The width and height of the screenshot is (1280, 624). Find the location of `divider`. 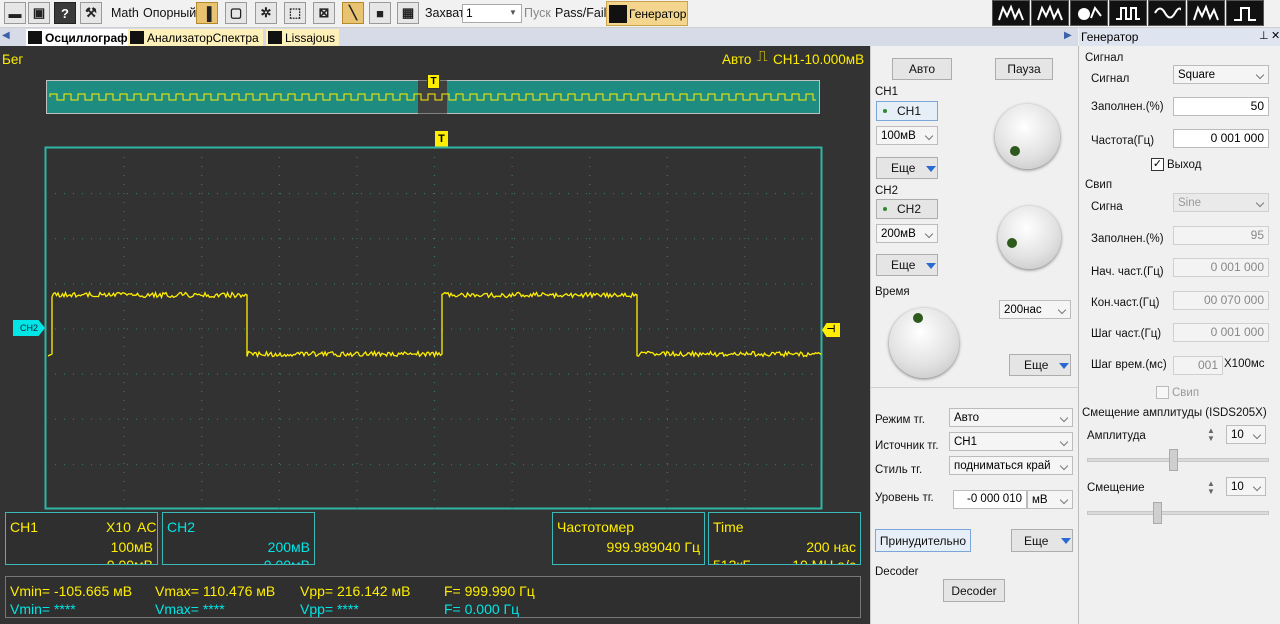

divider is located at coordinates (975, 387).